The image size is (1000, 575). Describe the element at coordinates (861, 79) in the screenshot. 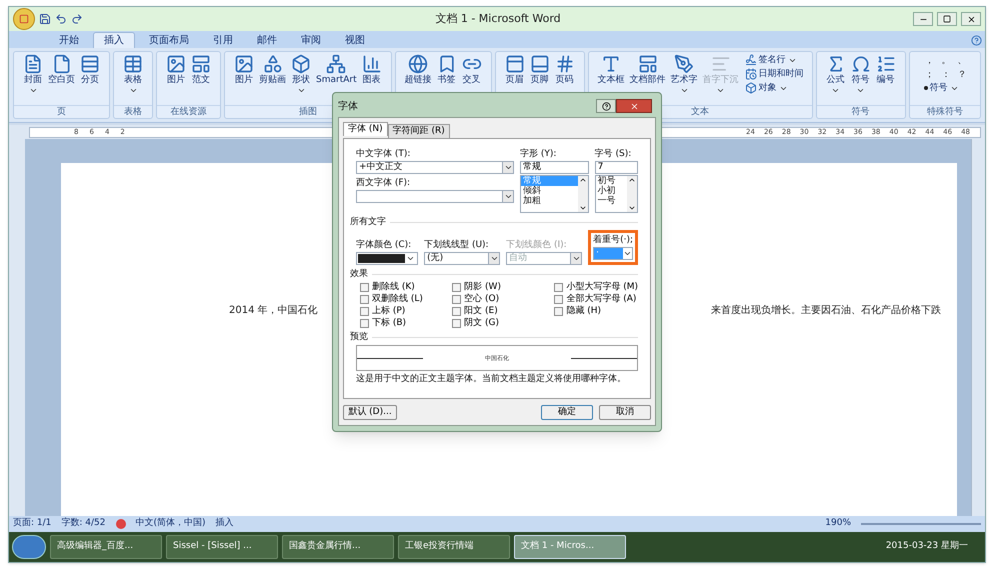

I see `ribbon-button: 符号` at that location.